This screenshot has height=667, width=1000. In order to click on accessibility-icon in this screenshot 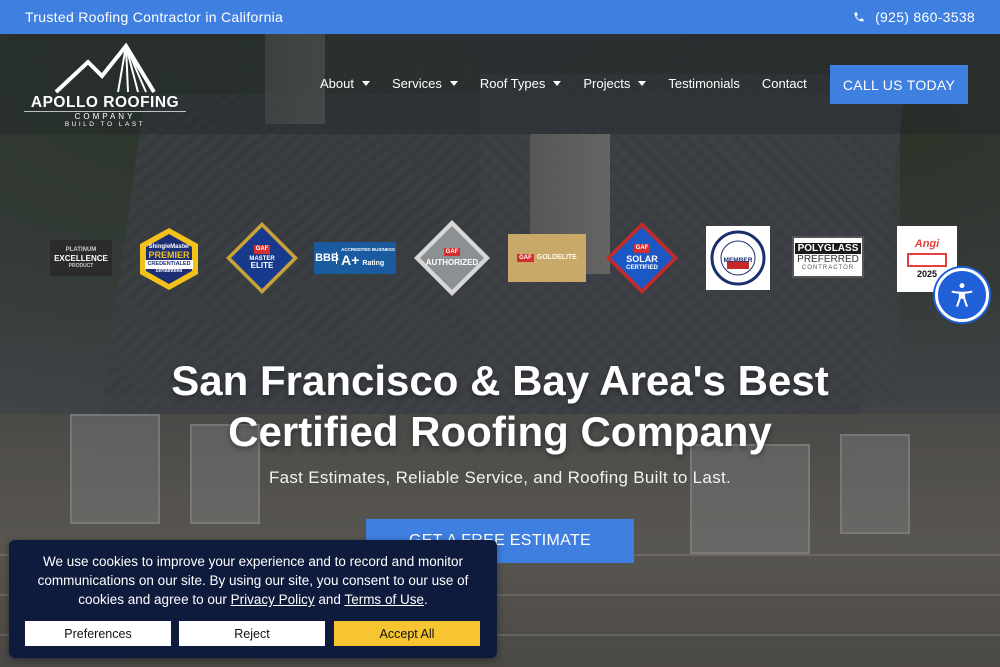, I will do `click(962, 295)`.